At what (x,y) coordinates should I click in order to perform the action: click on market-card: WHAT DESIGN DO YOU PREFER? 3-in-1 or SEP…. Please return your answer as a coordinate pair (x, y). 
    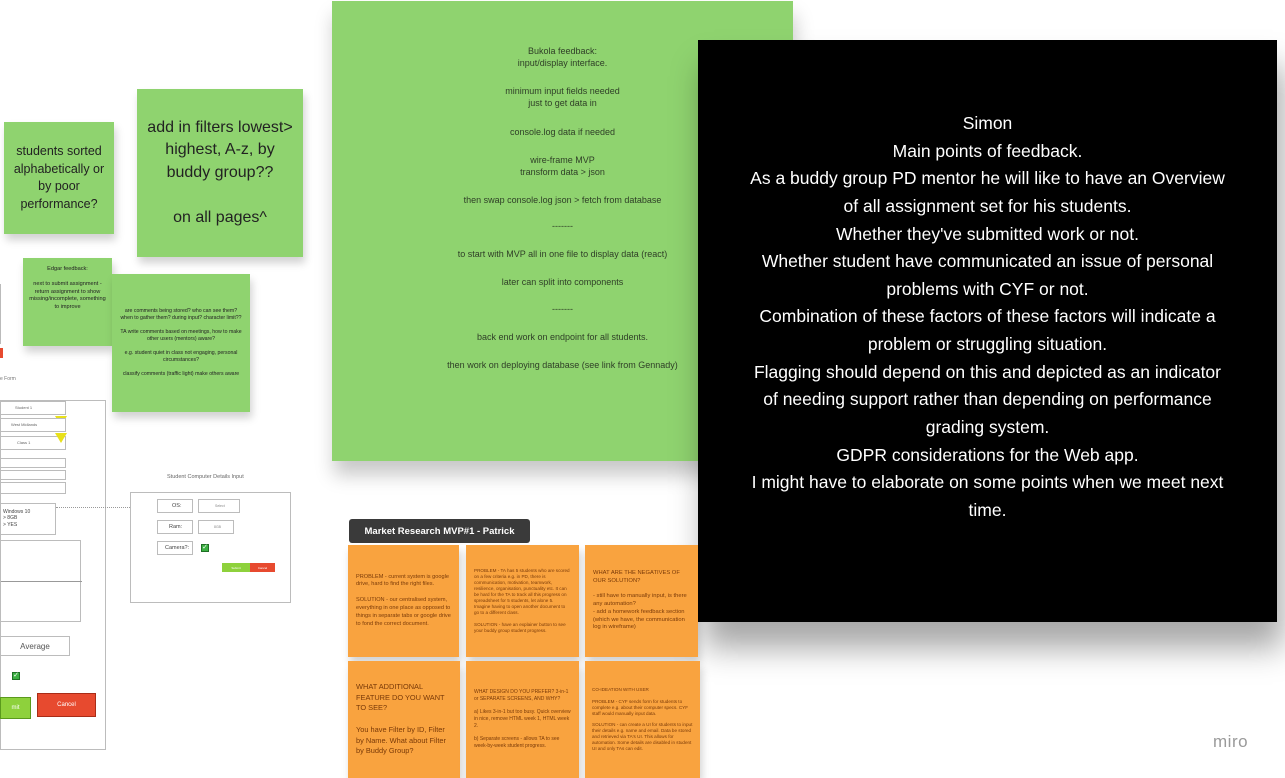
    Looking at the image, I should click on (522, 719).